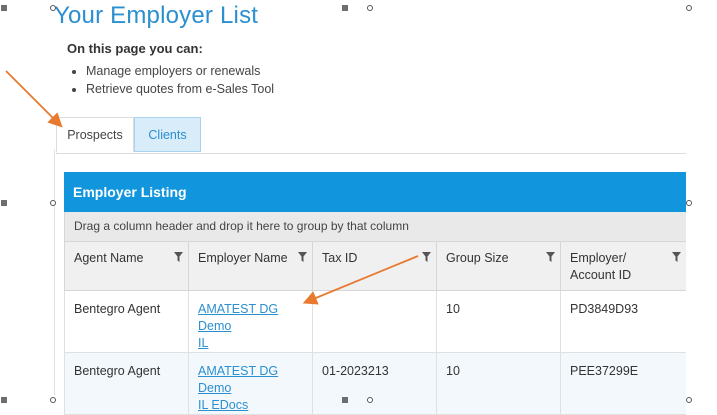 The height and width of the screenshot is (415, 717). I want to click on column-header-agent-name: Agent Name, so click(126, 266).